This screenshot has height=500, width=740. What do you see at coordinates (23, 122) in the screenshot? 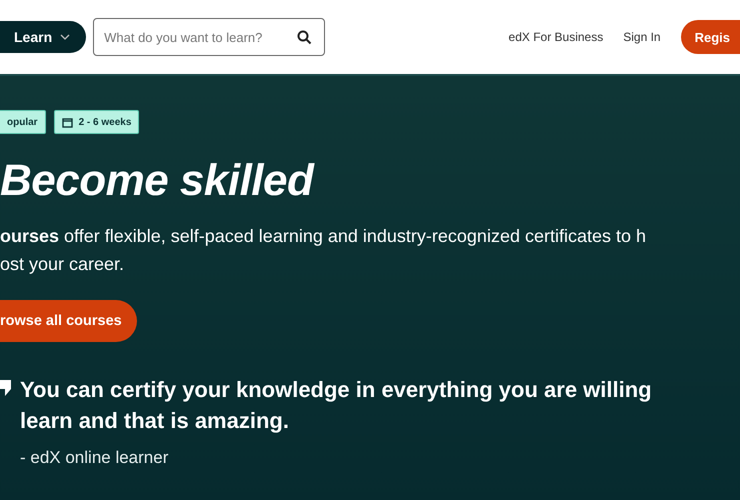
I see `tag-badge: opular` at bounding box center [23, 122].